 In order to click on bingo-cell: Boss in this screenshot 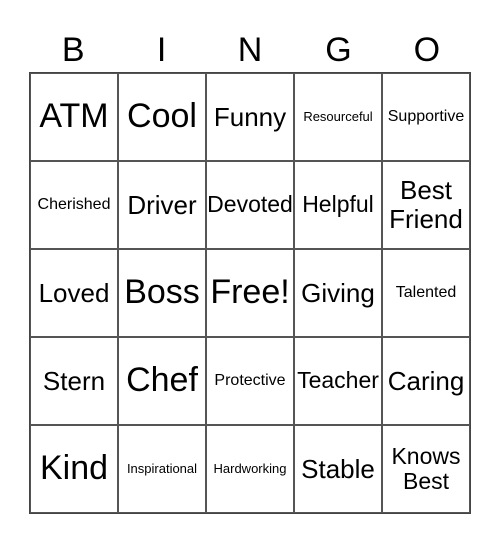, I will do `click(162, 293)`.